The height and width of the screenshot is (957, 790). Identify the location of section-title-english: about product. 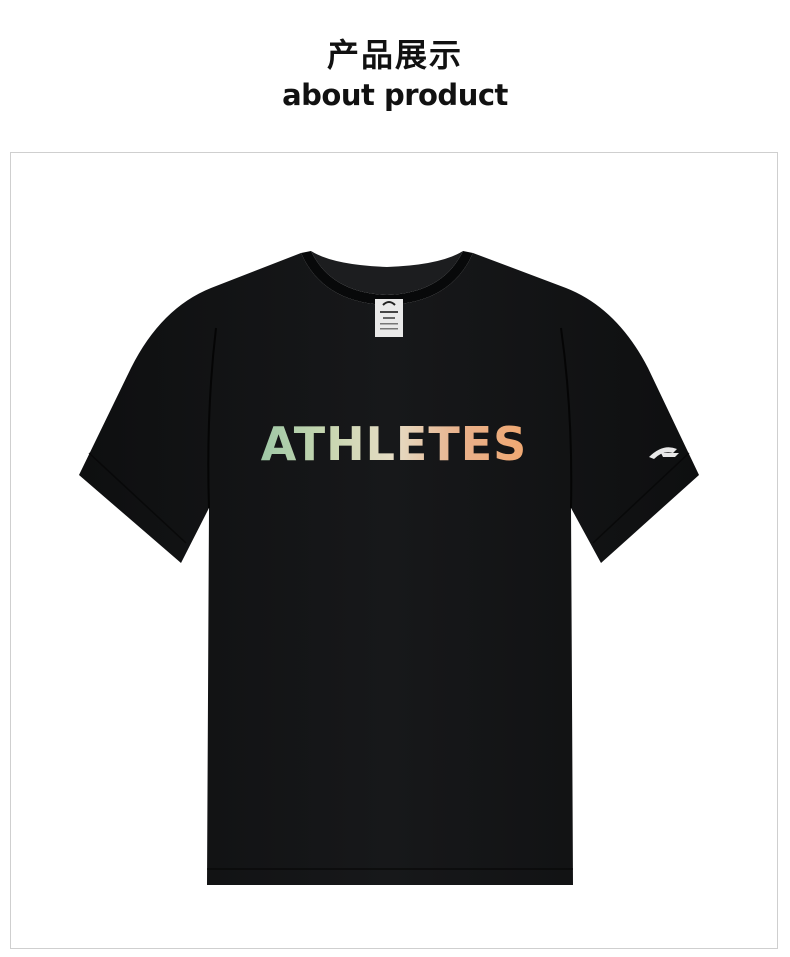
(395, 95).